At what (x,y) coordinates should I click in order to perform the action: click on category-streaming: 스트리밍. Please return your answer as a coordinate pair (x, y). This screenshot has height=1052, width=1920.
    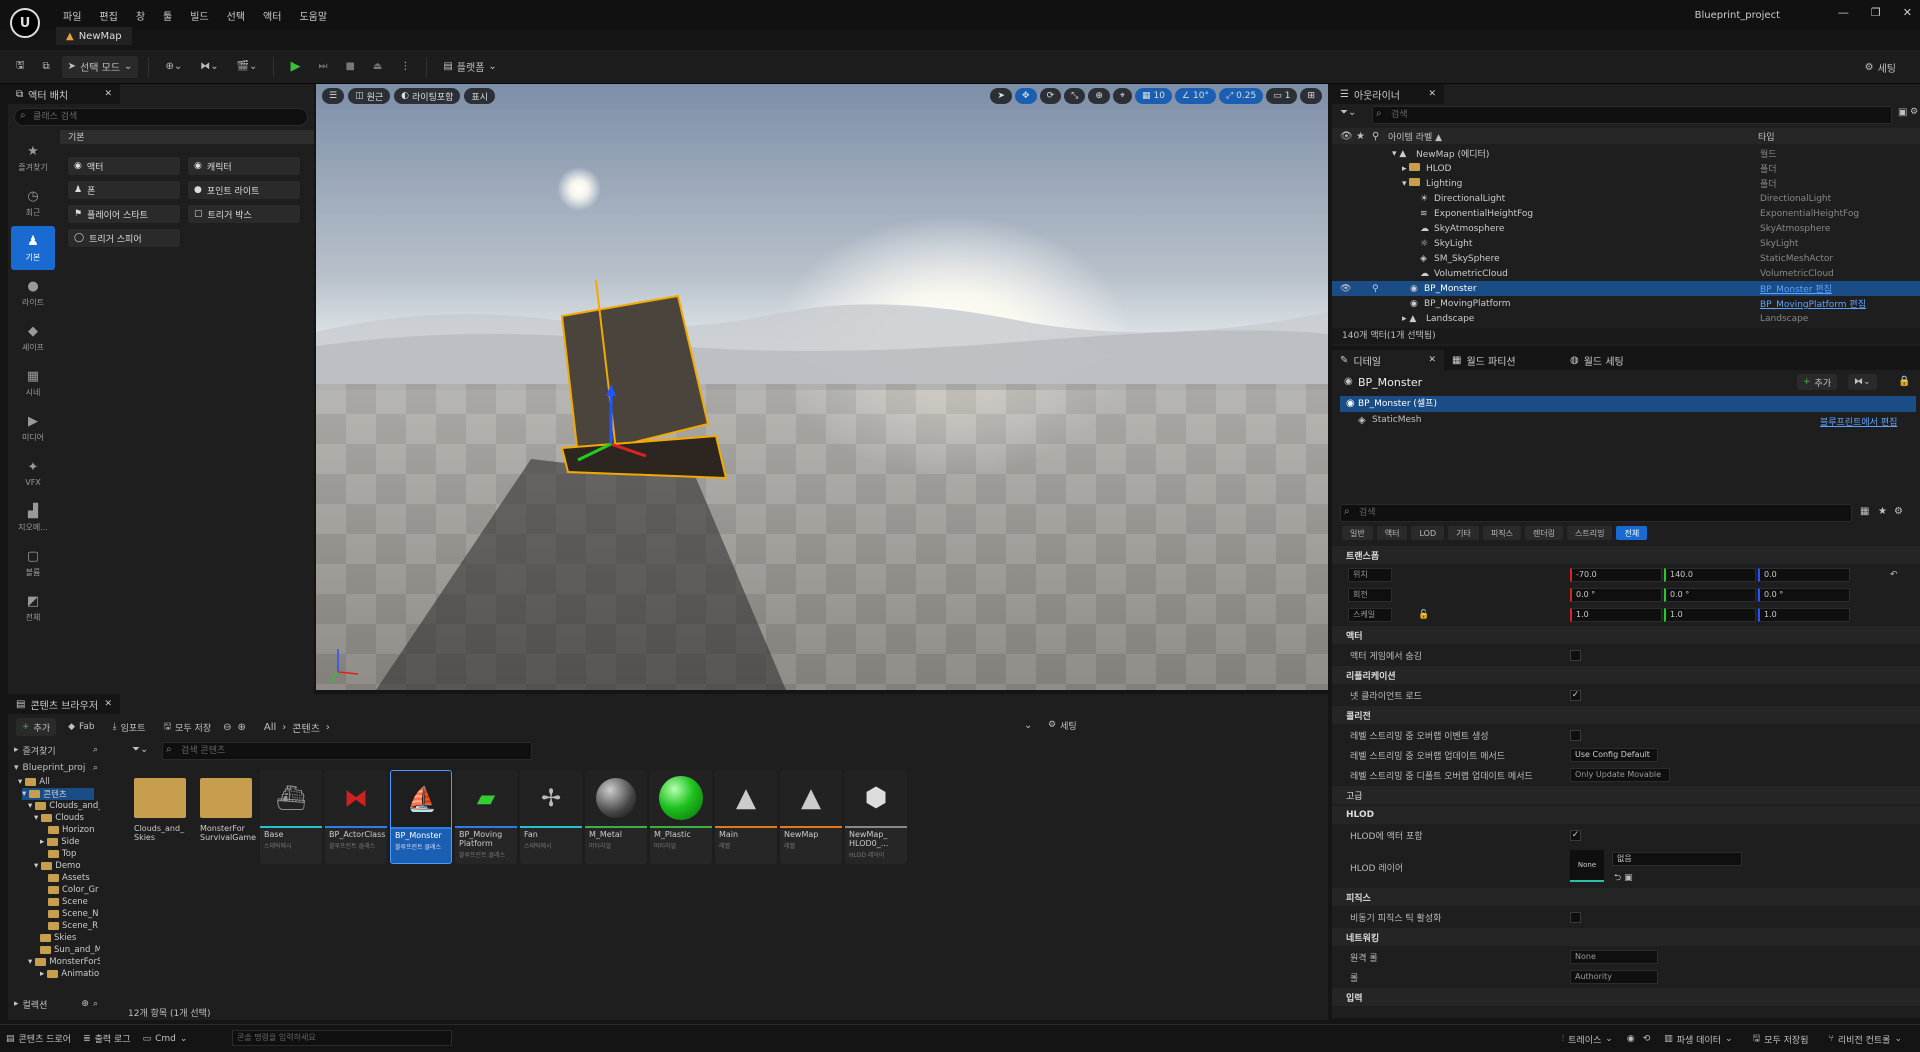
    Looking at the image, I should click on (1590, 533).